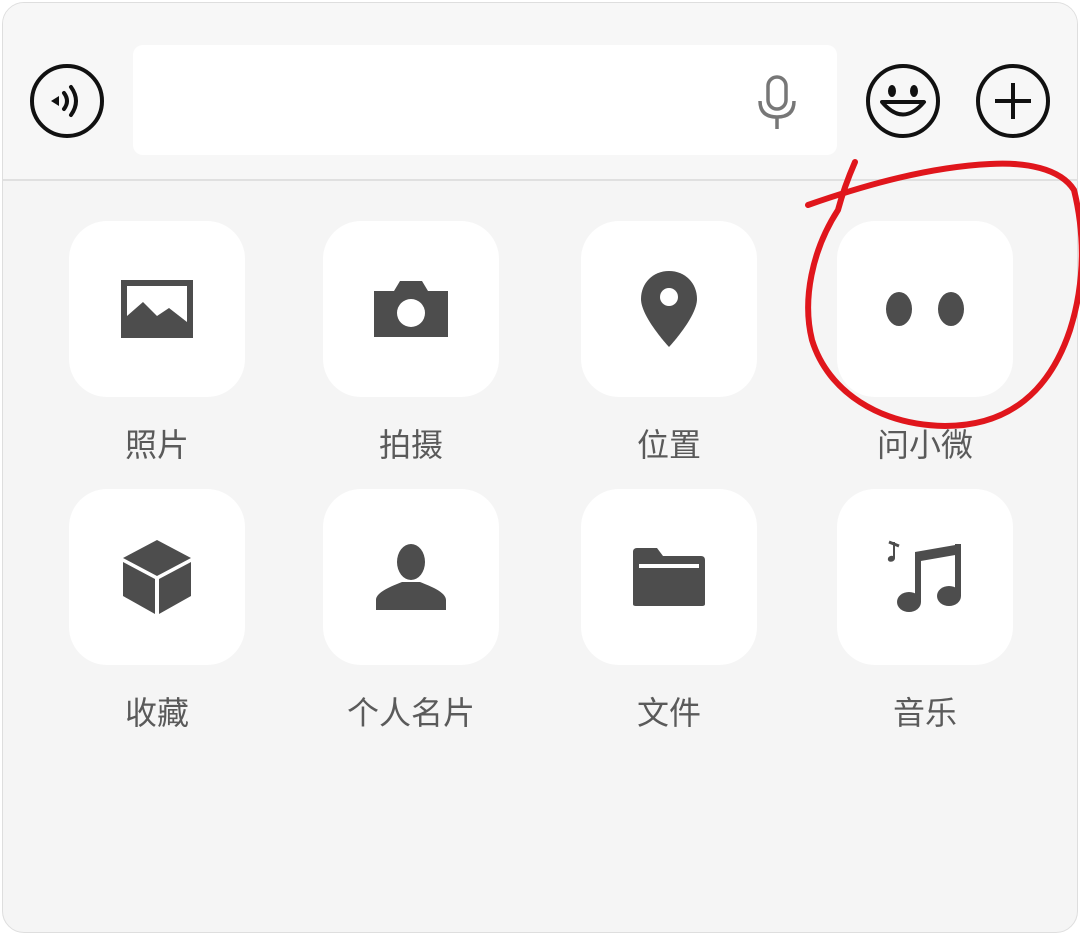 The height and width of the screenshot is (935, 1080). I want to click on two-dots-icon, so click(925, 309).